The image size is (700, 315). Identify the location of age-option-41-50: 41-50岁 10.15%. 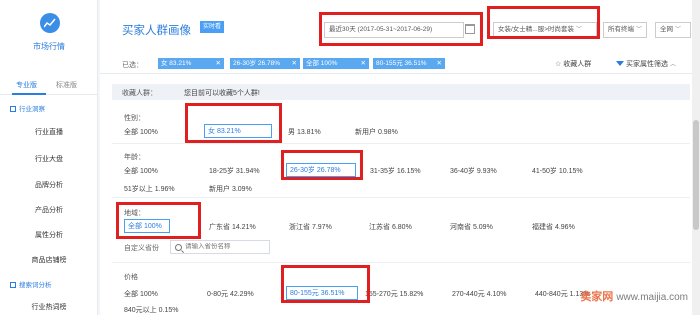
(557, 171).